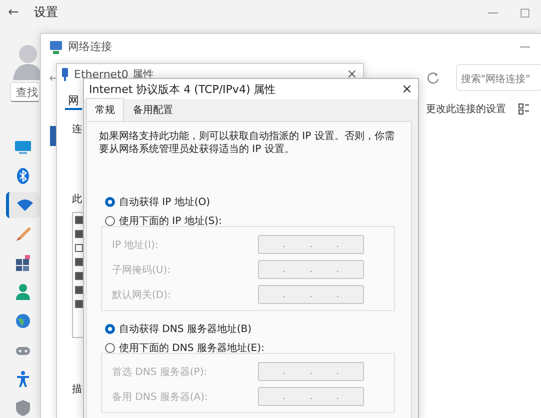 The height and width of the screenshot is (418, 541). What do you see at coordinates (23, 234) in the screenshot?
I see `brush-icon` at bounding box center [23, 234].